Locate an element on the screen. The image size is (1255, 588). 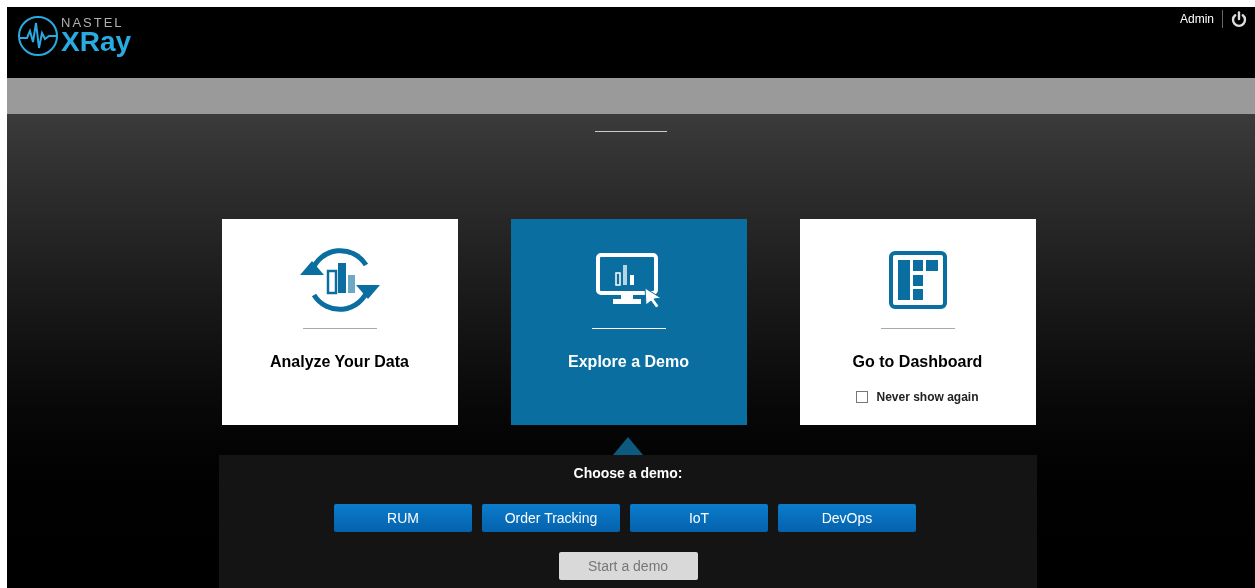
demo-button: Order Tracking is located at coordinates (551, 518).